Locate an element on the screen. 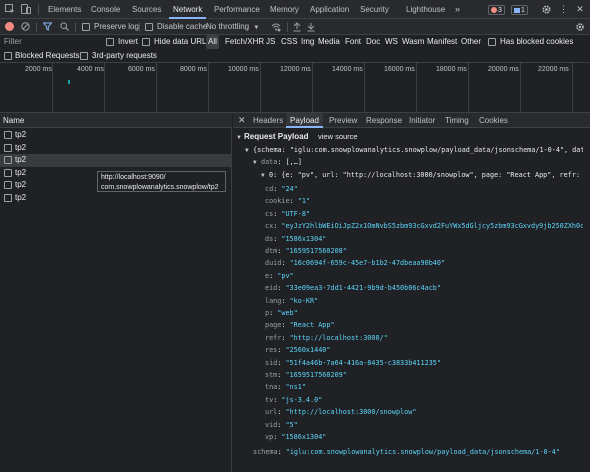 The width and height of the screenshot is (590, 472). view-source-link: view source is located at coordinates (338, 137).